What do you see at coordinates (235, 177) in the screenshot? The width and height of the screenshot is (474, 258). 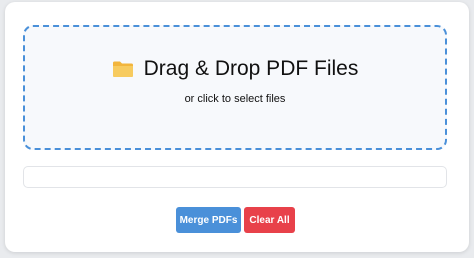 I see `file-list` at bounding box center [235, 177].